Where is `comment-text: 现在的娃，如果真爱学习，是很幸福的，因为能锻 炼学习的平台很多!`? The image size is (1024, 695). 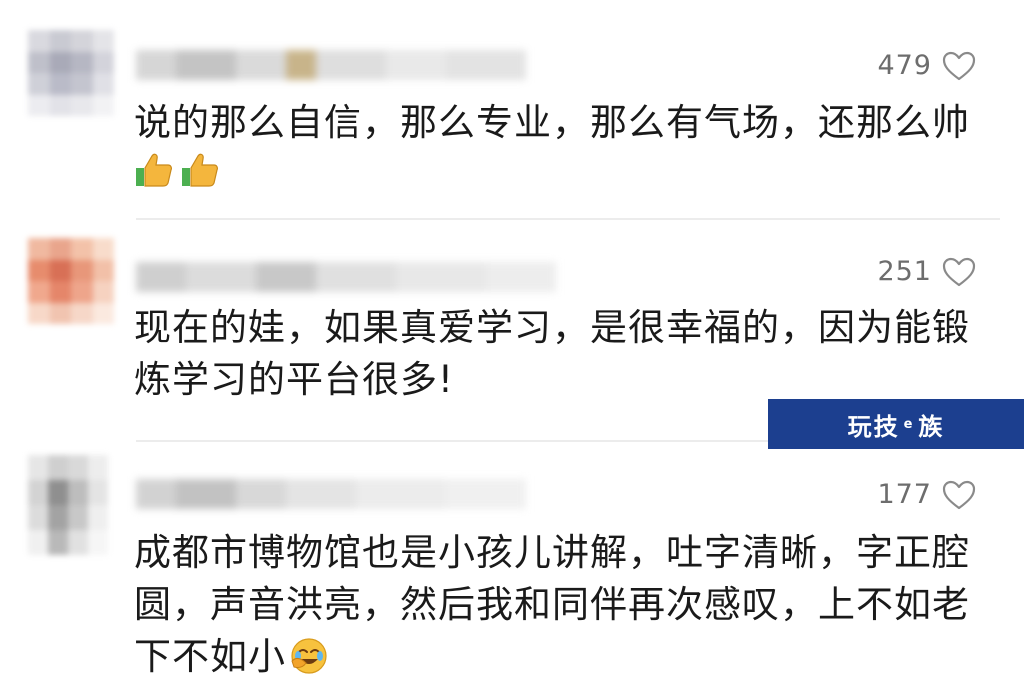
comment-text: 现在的娃，如果真爱学习，是很幸福的，因为能锻 炼学习的平台很多! is located at coordinates (564, 354).